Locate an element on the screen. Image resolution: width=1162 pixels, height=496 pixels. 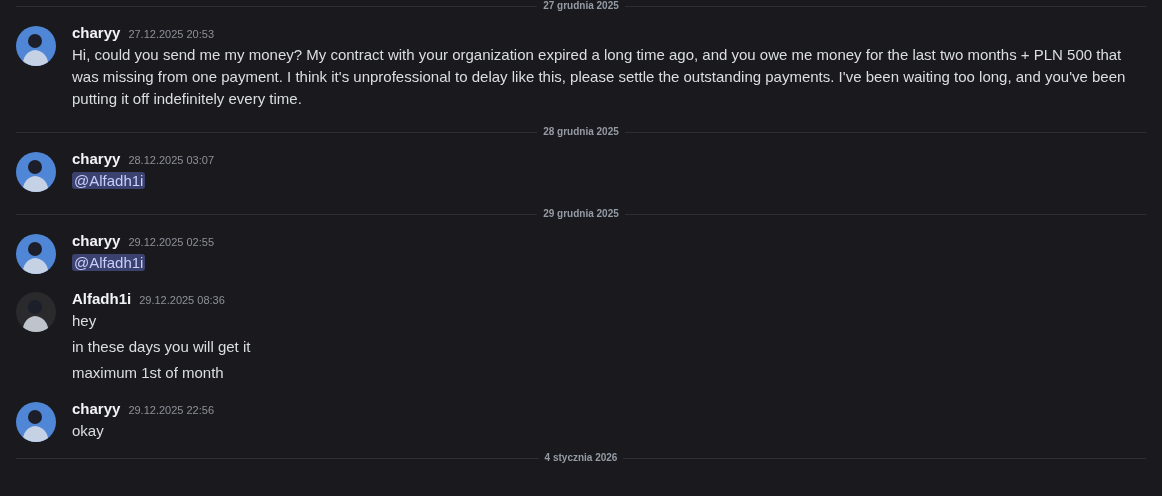
message-timestamp: 28.12.2025 03:07 is located at coordinates (171, 160).